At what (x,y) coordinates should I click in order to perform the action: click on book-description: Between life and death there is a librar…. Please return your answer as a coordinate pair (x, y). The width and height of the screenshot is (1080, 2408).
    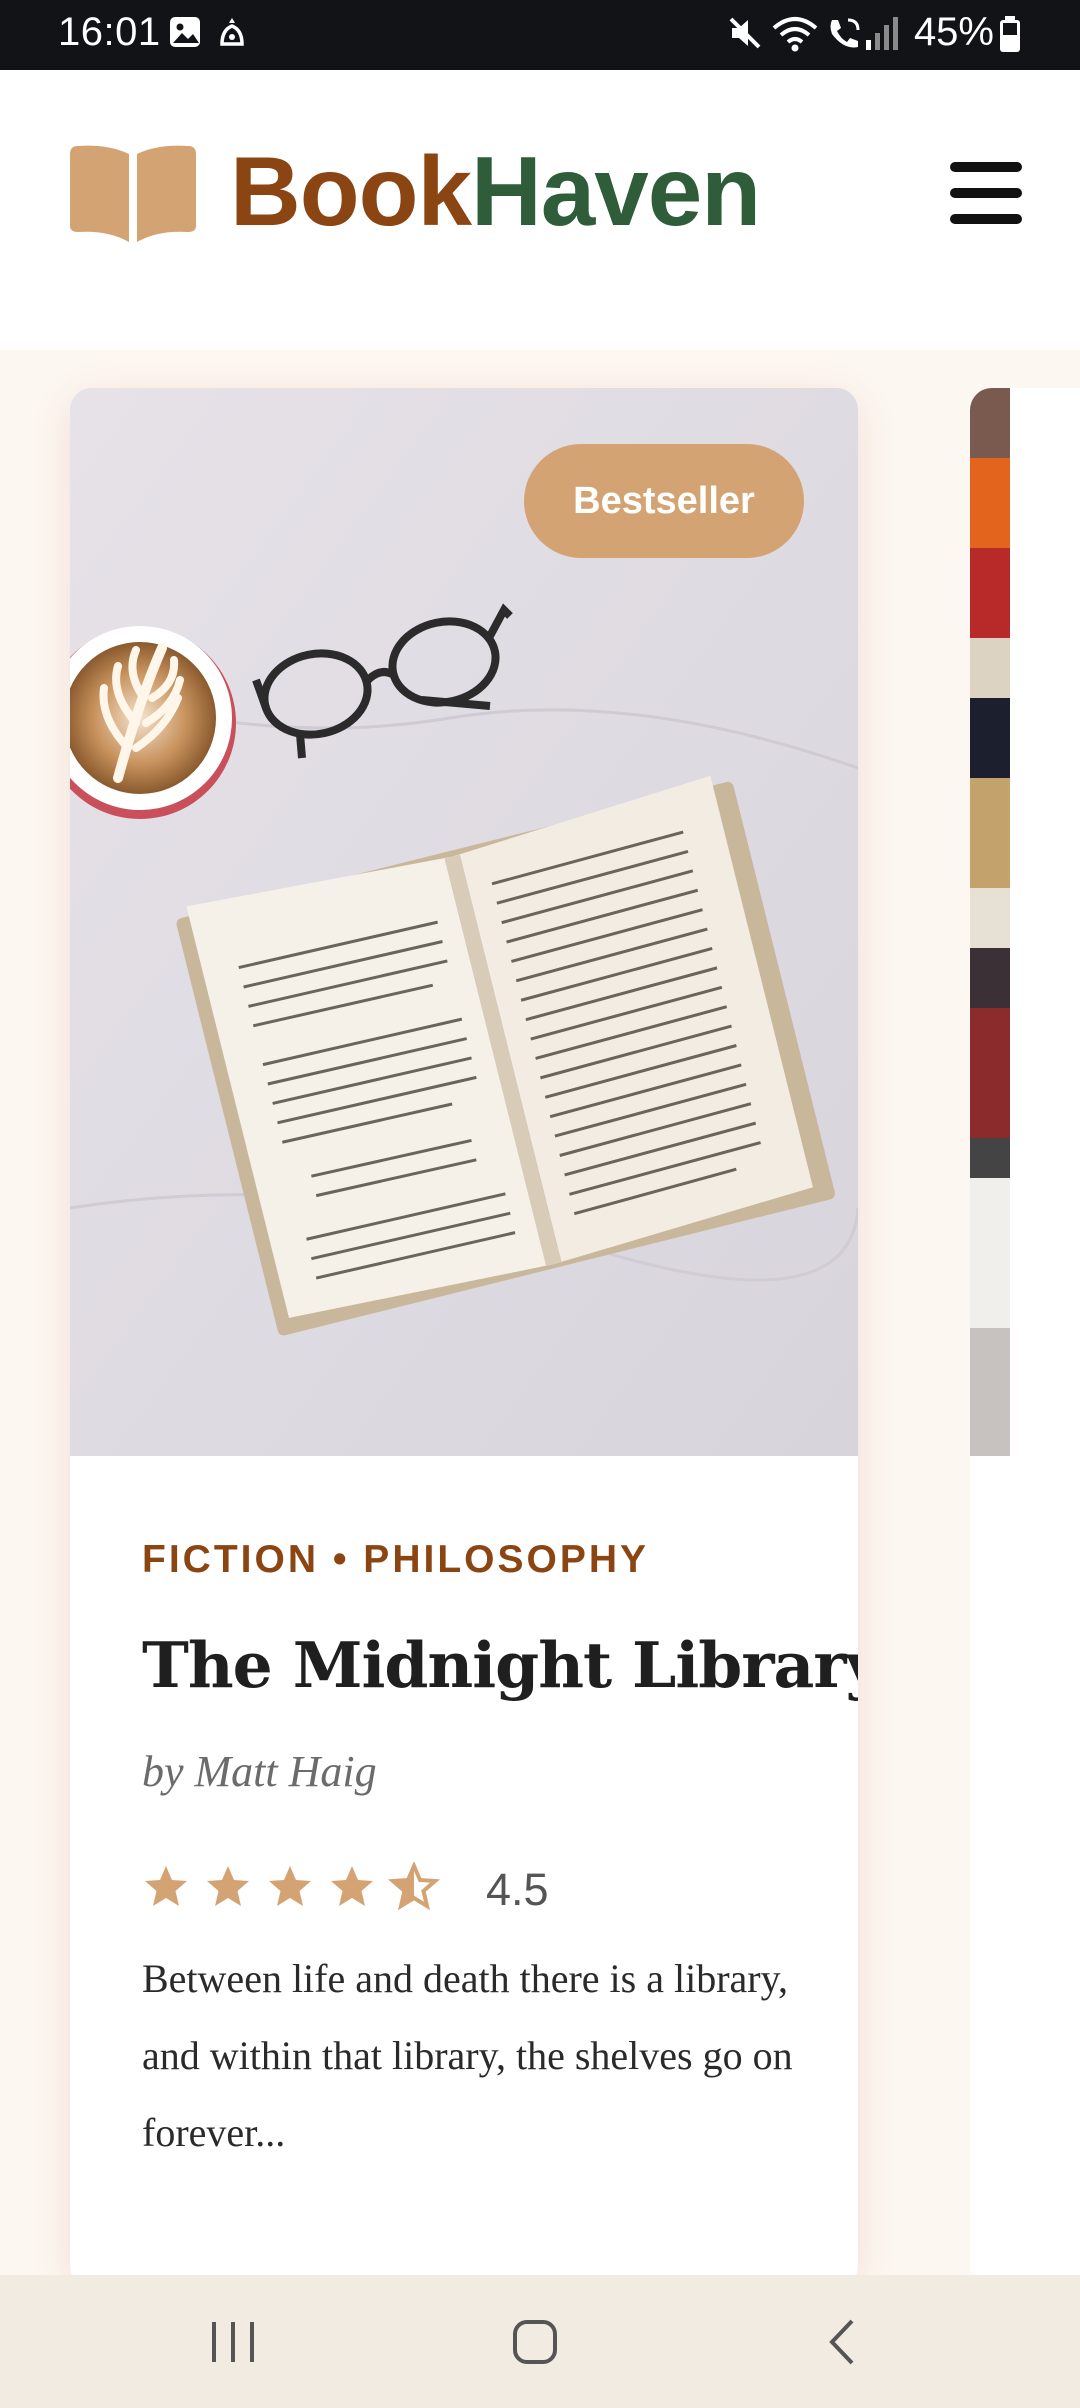
    Looking at the image, I should click on (467, 2055).